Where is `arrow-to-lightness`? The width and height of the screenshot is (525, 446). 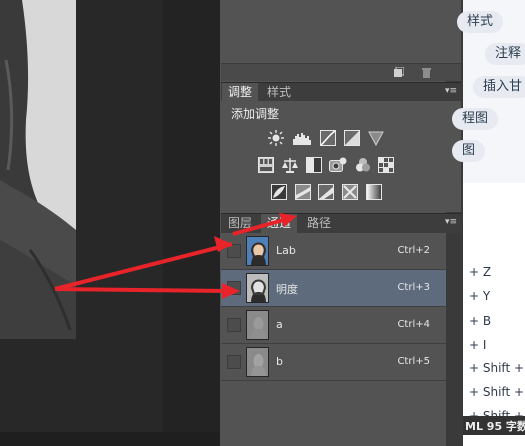 arrow-to-lightness is located at coordinates (141, 290).